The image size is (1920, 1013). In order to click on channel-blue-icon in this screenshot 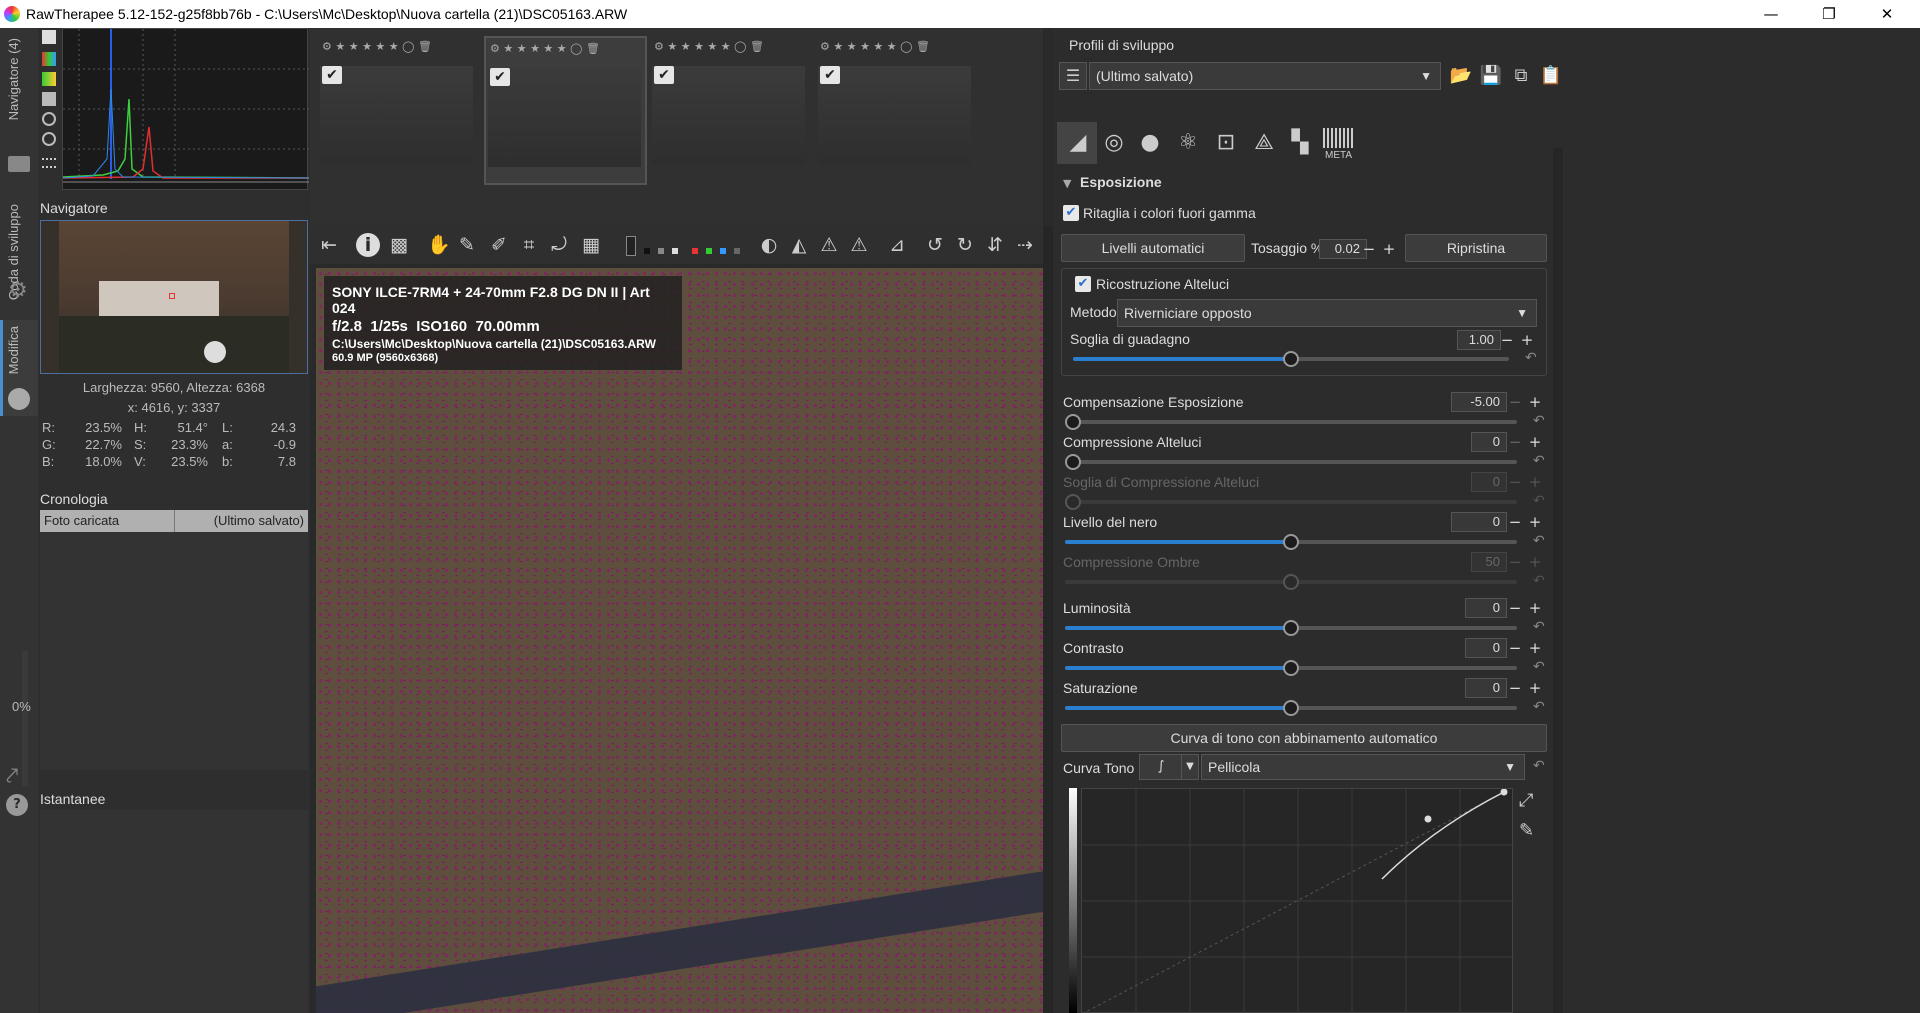, I will do `click(723, 251)`.